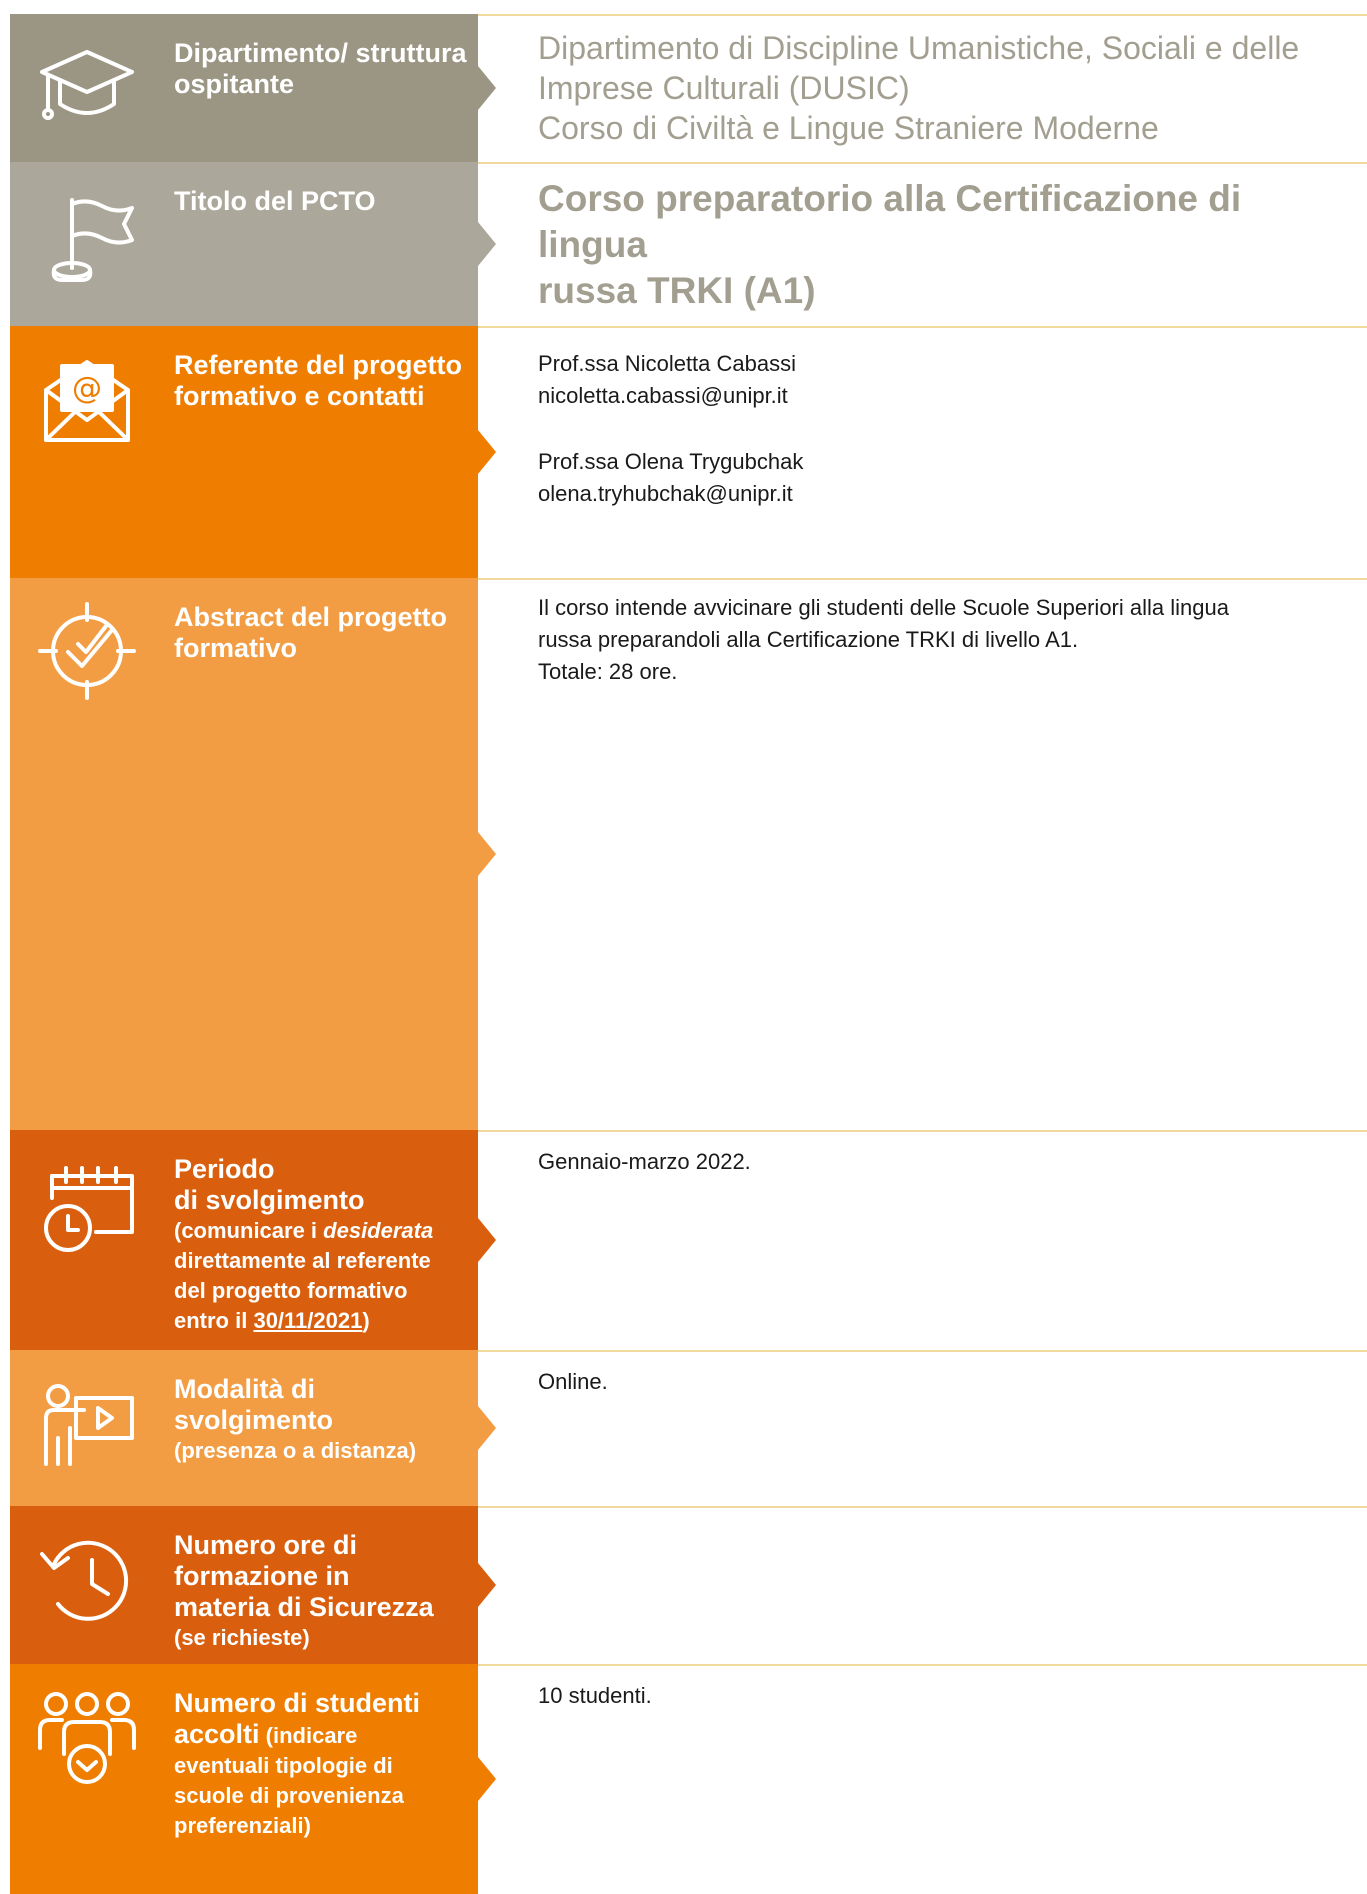 The image size is (1367, 1894). I want to click on envelope-icon: @, so click(87, 401).